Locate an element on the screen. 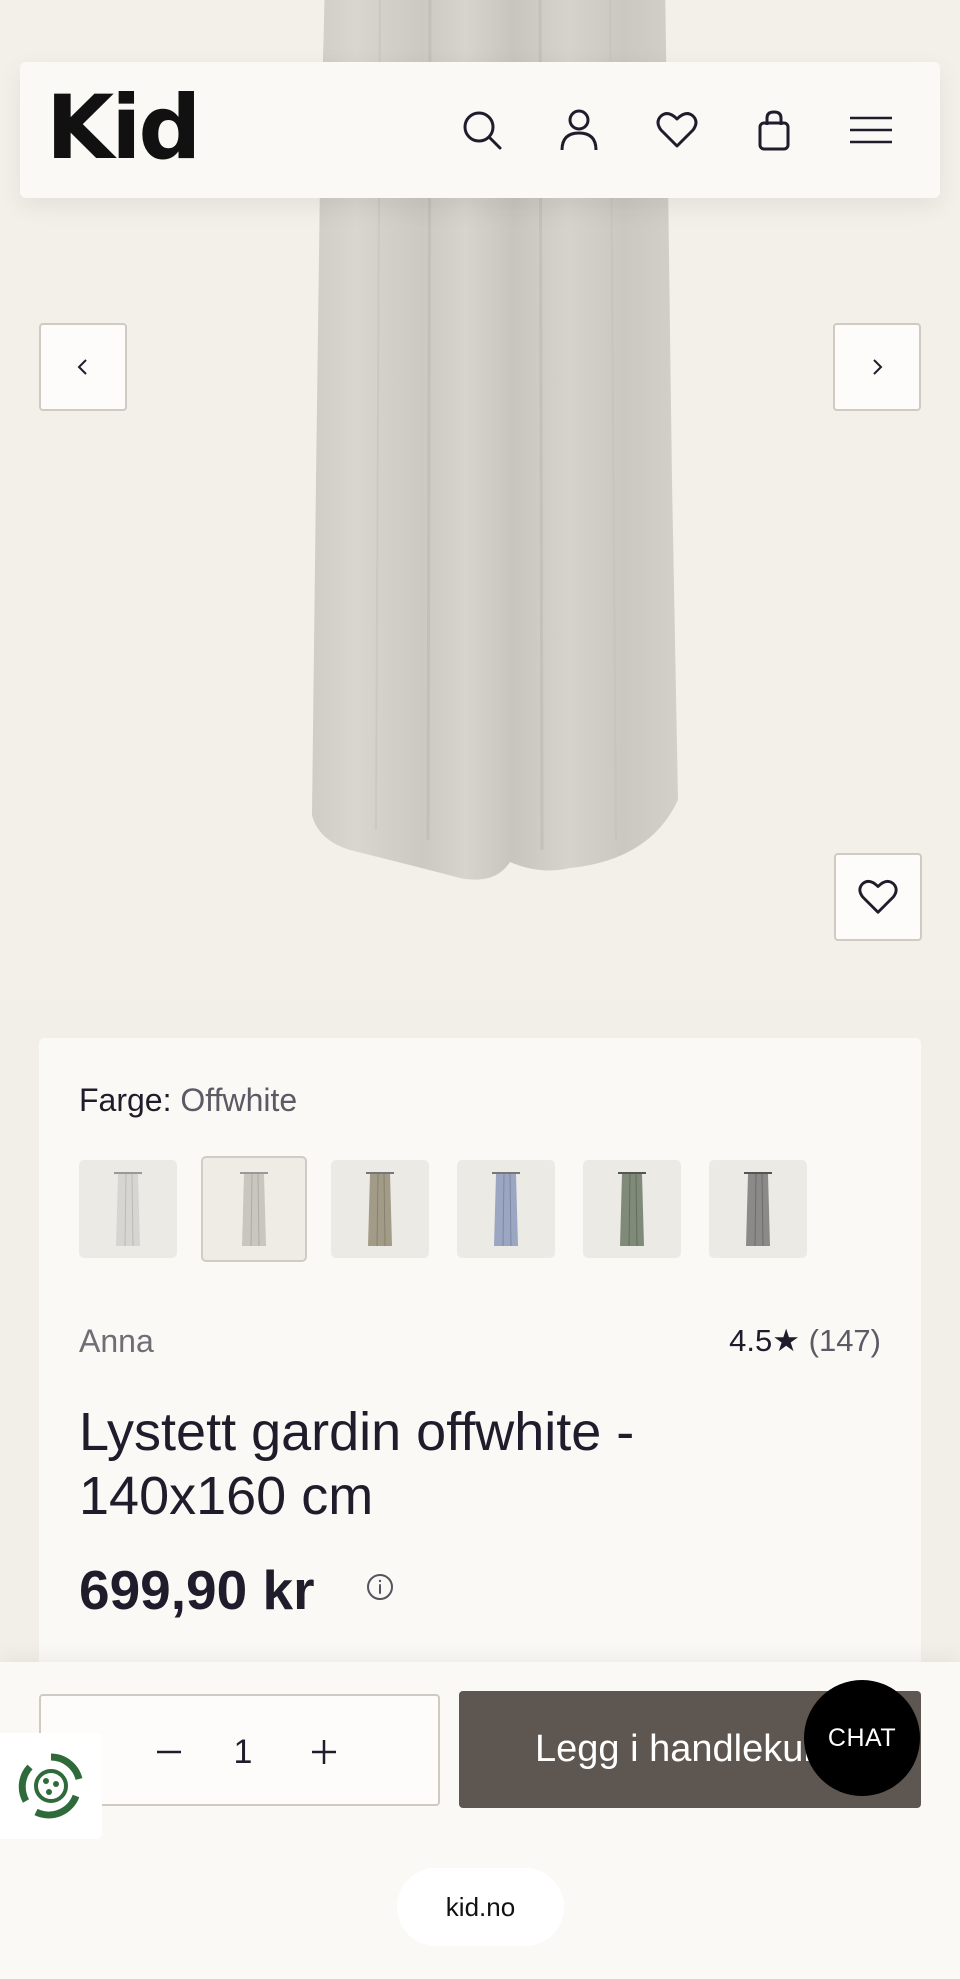  color-value: Offwhite is located at coordinates (239, 1100).